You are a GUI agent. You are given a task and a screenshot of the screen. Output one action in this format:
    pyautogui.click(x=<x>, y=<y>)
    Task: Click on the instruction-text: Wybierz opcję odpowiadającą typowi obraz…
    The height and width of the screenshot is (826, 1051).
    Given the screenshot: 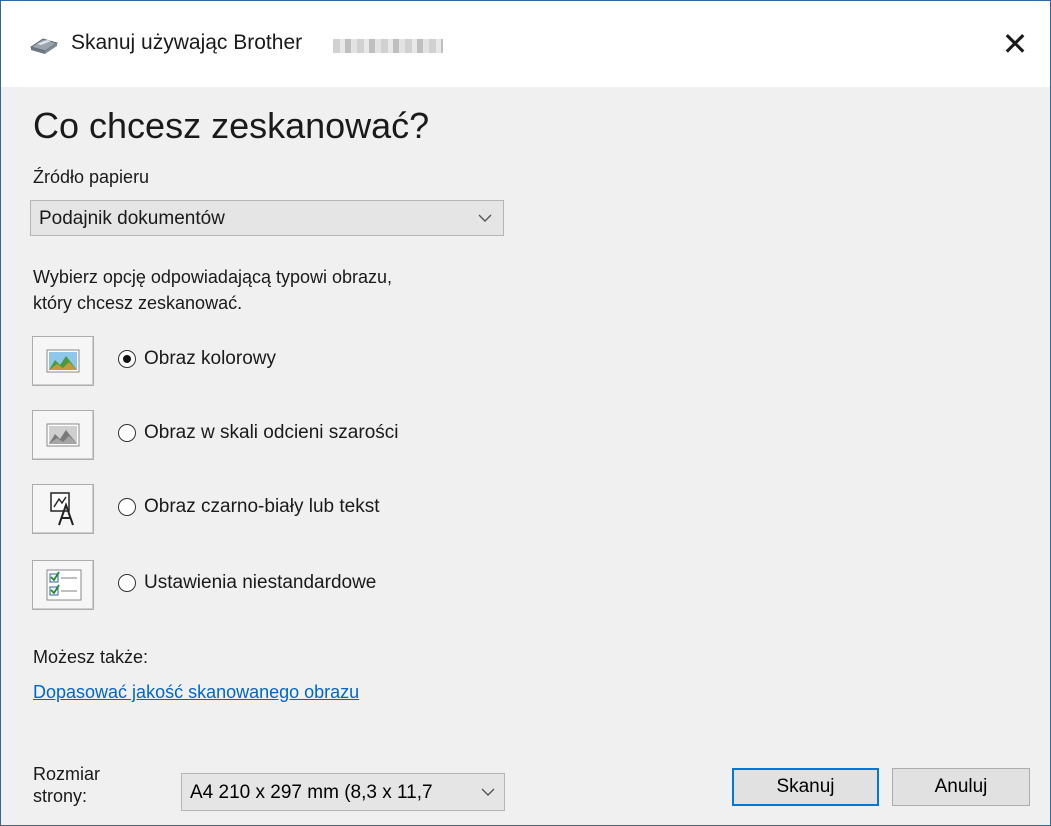 What is the action you would take?
    pyautogui.click(x=212, y=290)
    